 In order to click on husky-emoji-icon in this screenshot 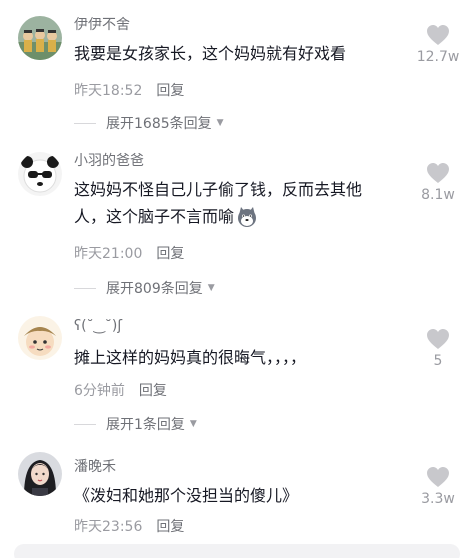, I will do `click(247, 221)`.